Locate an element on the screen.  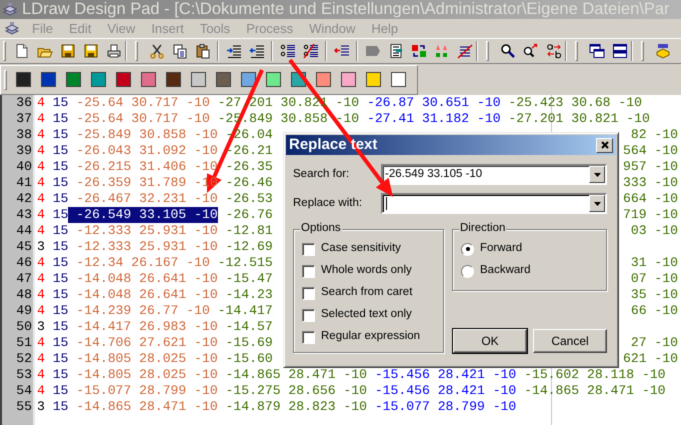
checkbox-label: Regular expression is located at coordinates (370, 337).